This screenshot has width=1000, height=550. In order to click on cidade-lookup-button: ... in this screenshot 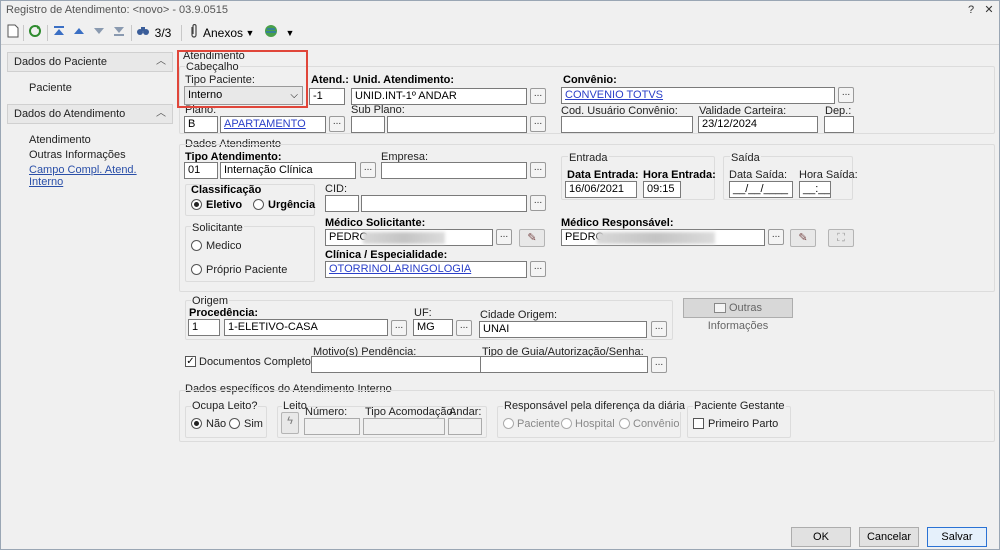, I will do `click(659, 329)`.